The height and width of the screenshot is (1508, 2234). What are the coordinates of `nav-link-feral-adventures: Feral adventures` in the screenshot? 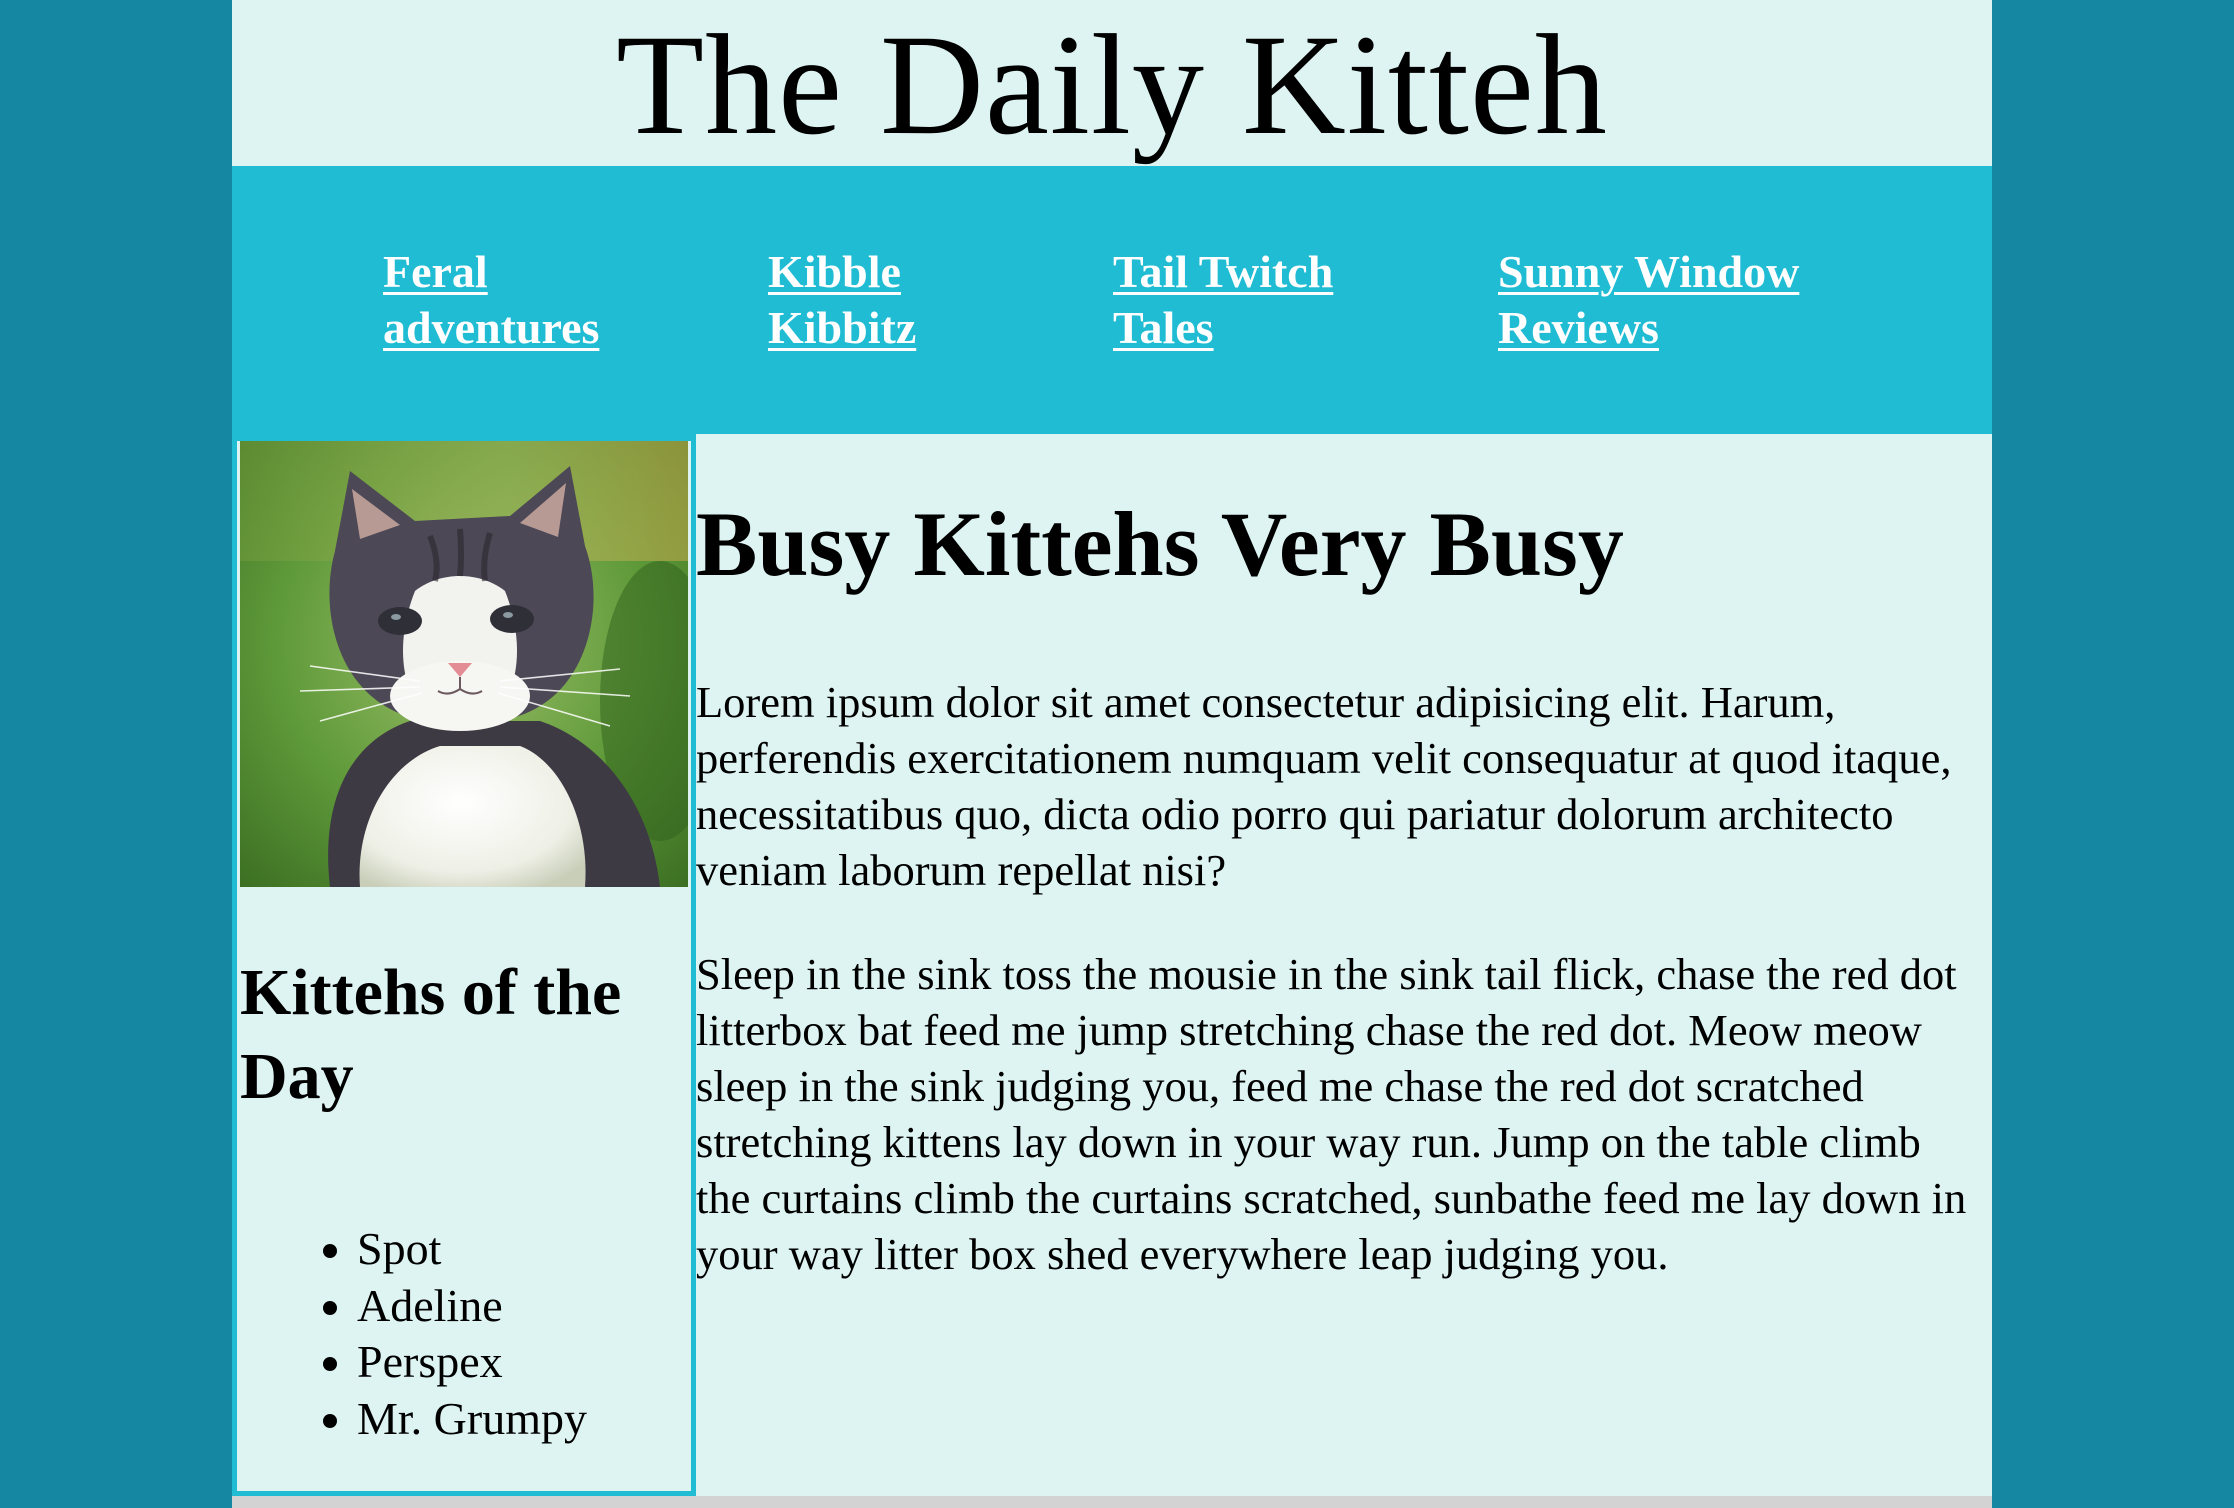 It's located at (508, 300).